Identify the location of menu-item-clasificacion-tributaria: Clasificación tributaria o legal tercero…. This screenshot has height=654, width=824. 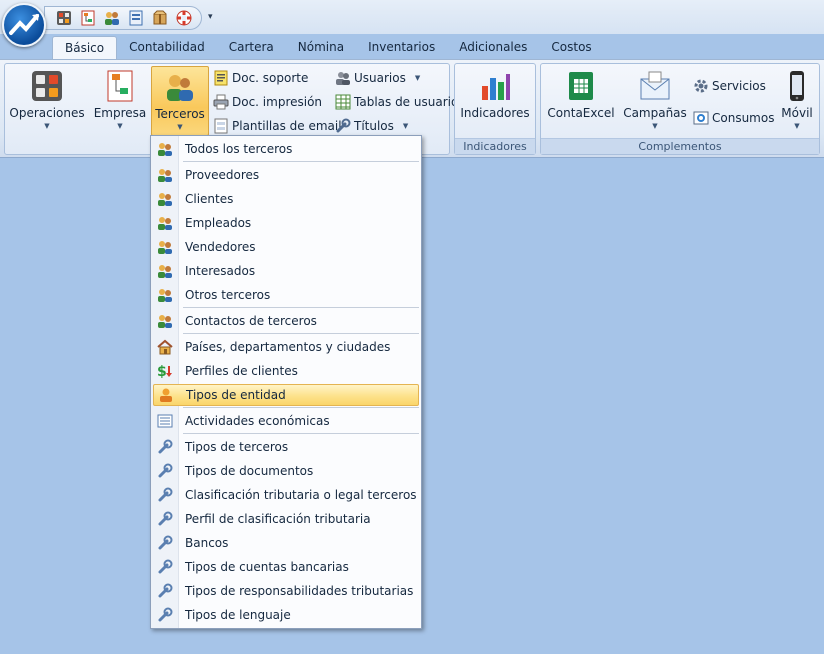
(286, 495).